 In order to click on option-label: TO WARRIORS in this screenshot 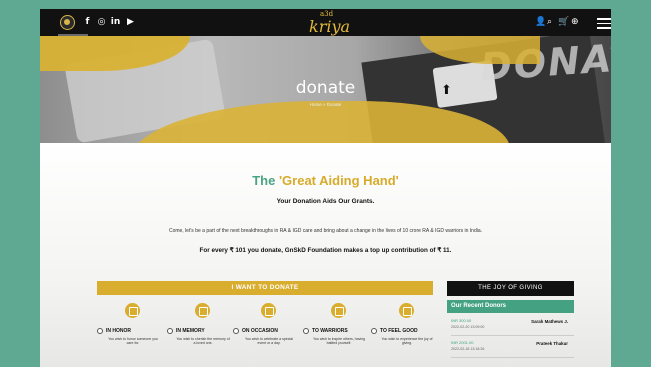, I will do `click(330, 331)`.